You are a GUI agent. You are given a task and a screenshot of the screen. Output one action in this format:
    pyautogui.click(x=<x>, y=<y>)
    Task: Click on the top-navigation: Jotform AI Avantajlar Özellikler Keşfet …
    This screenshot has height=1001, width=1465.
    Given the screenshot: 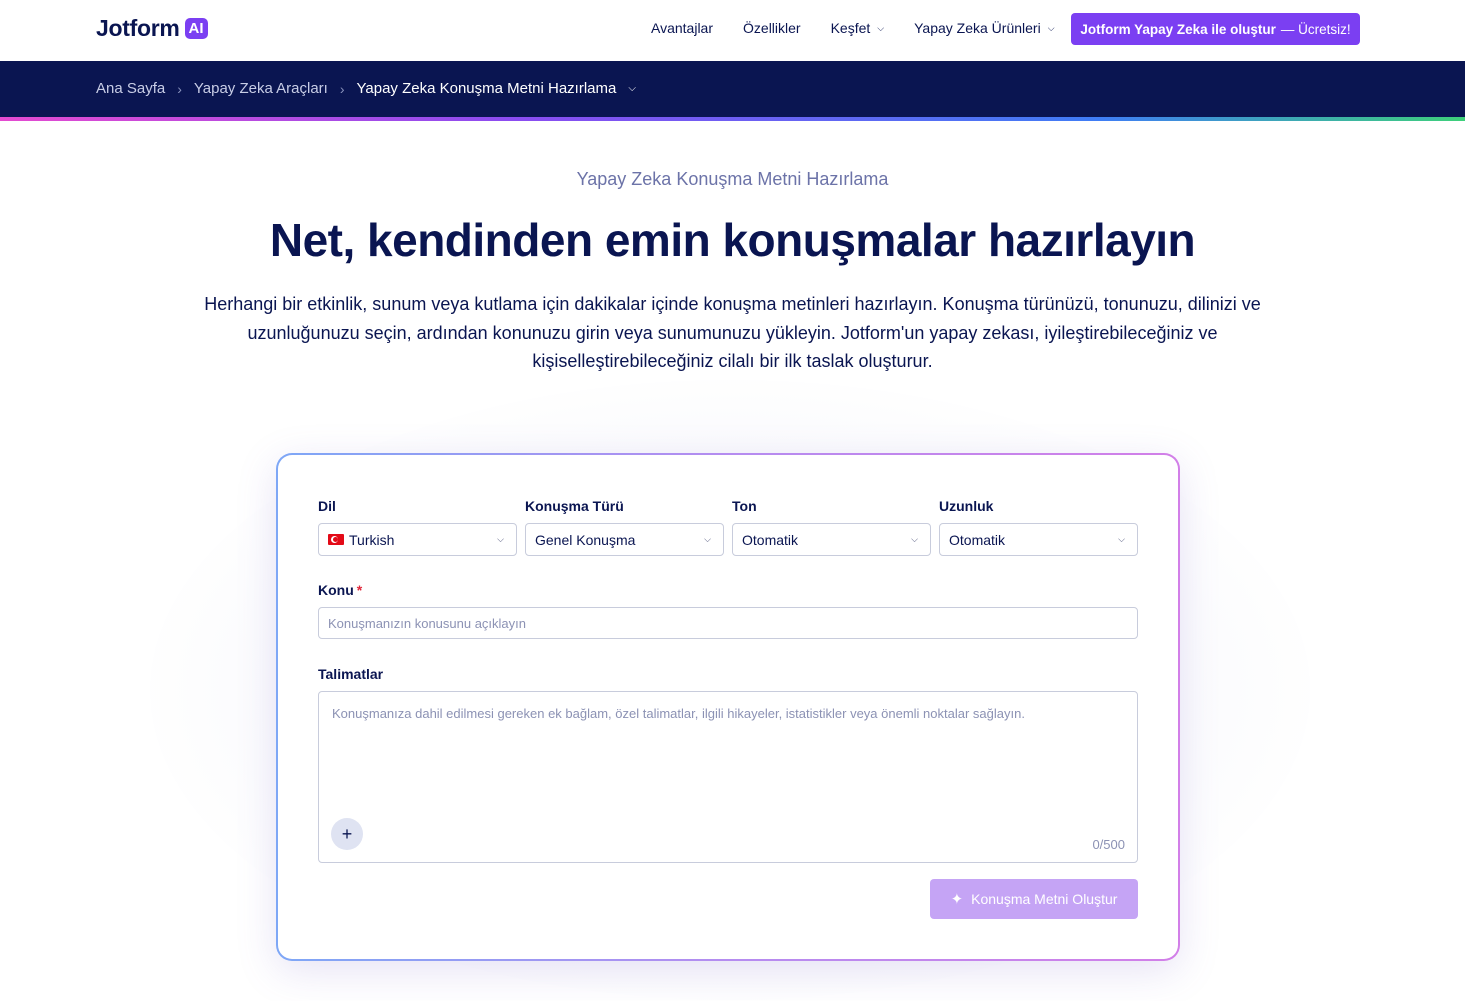 What is the action you would take?
    pyautogui.click(x=732, y=30)
    